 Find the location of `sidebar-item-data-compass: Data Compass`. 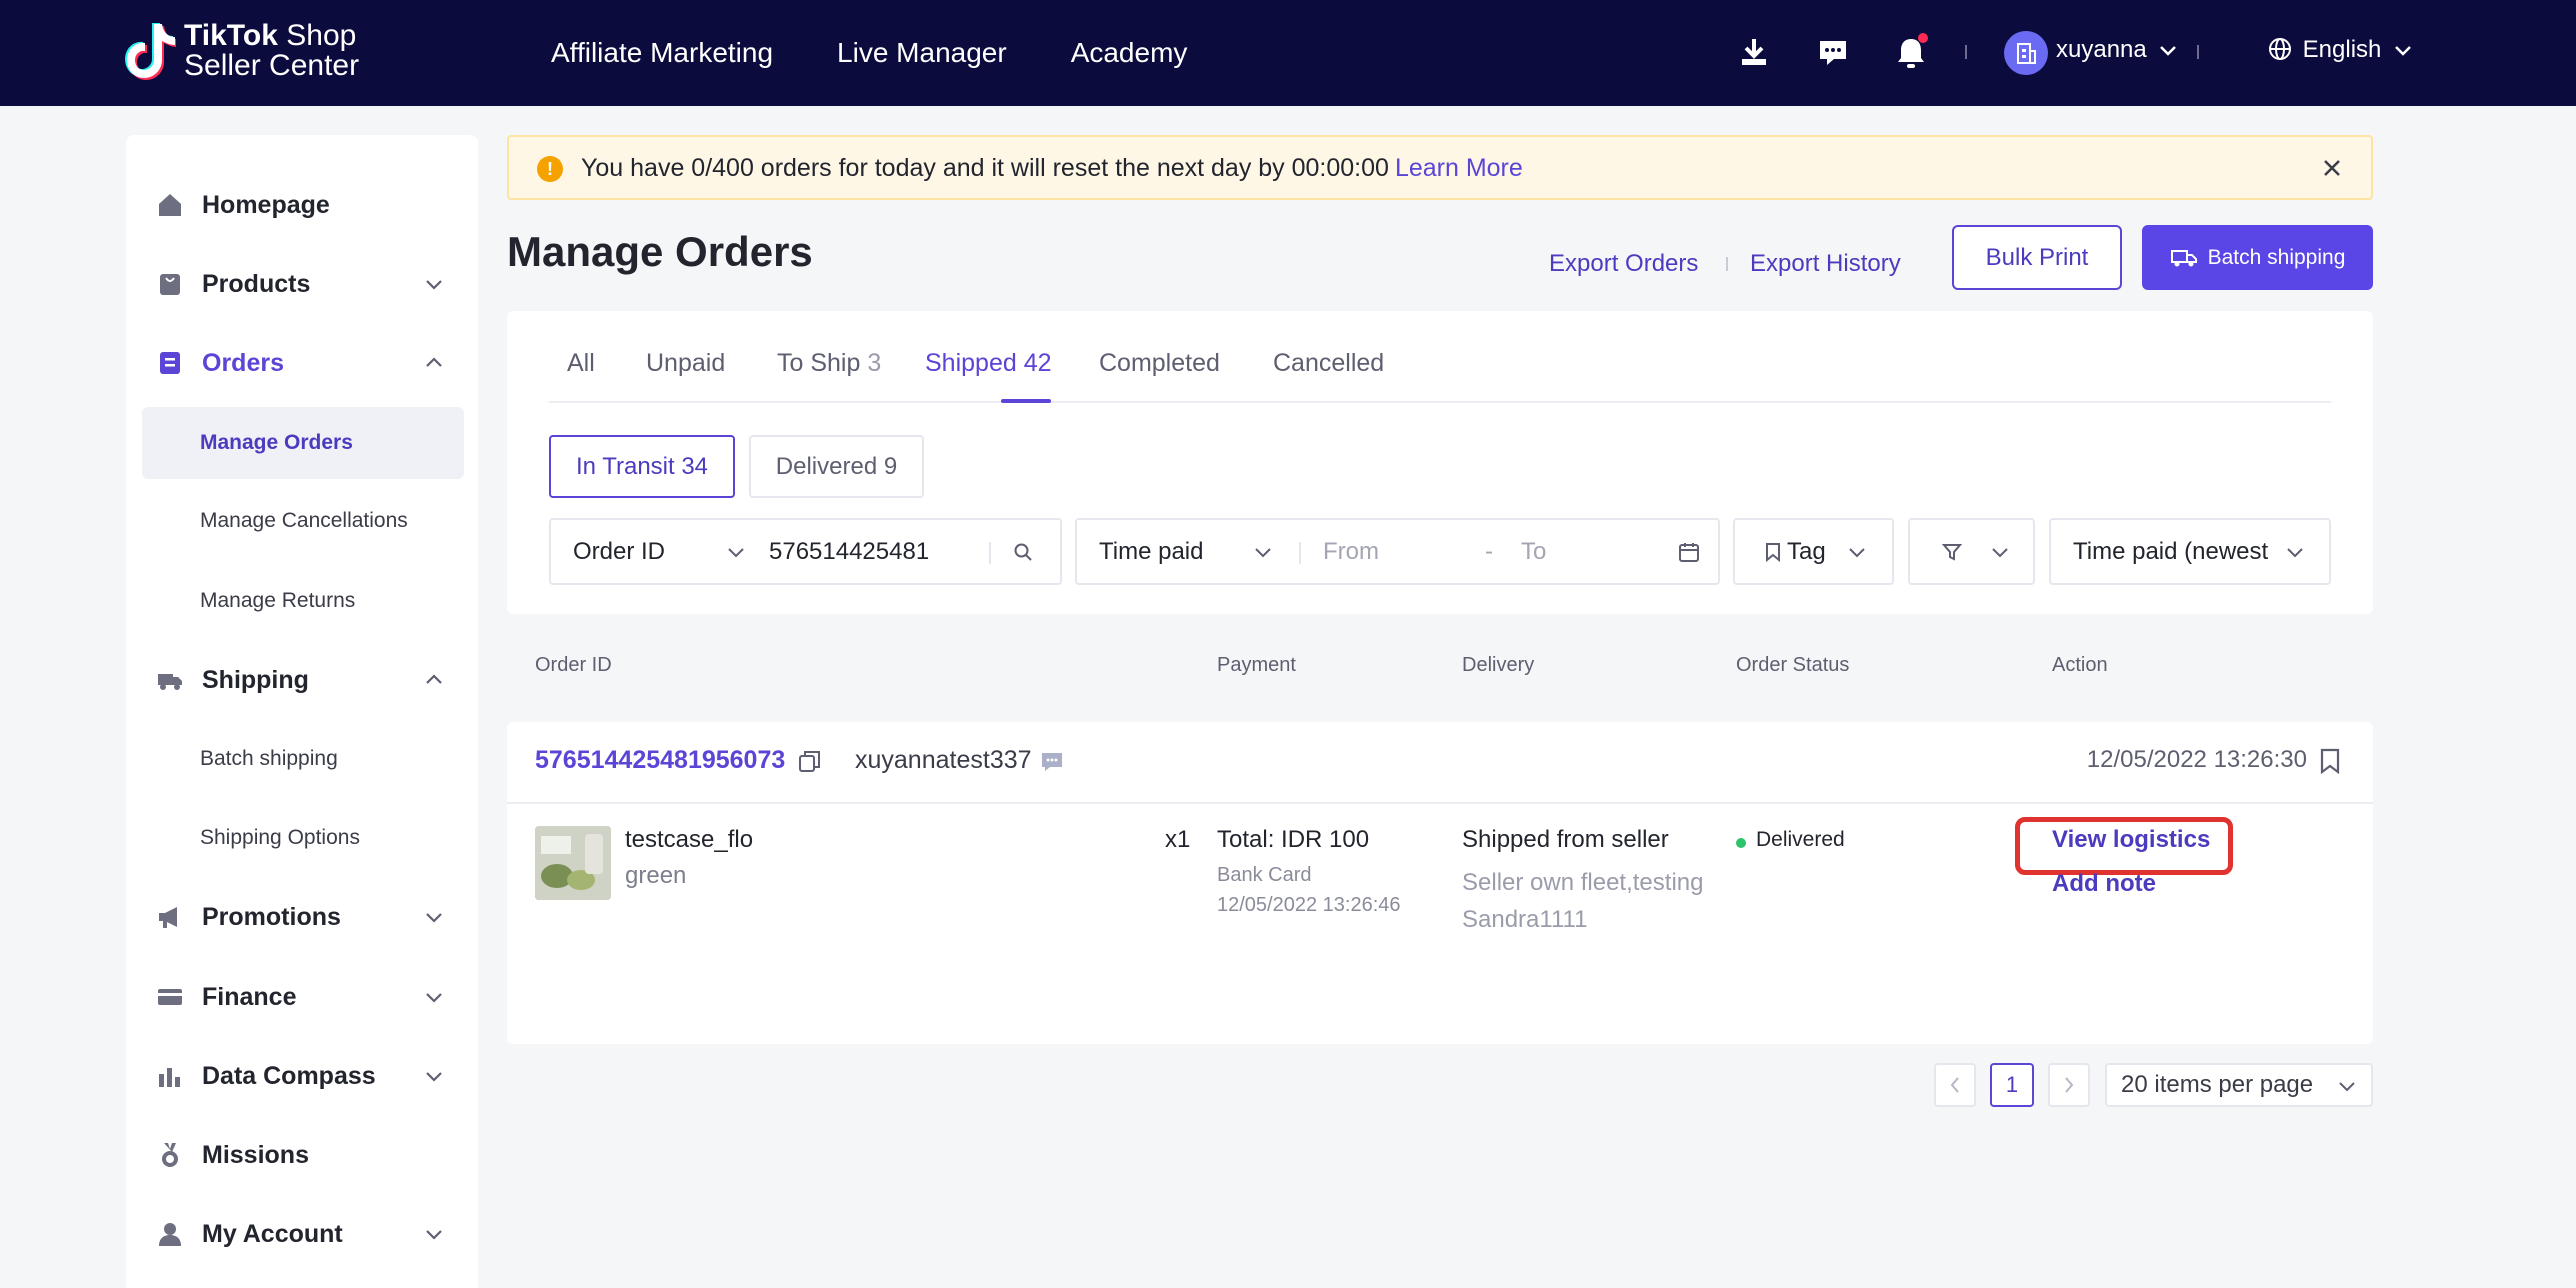

sidebar-item-data-compass: Data Compass is located at coordinates (302, 1076).